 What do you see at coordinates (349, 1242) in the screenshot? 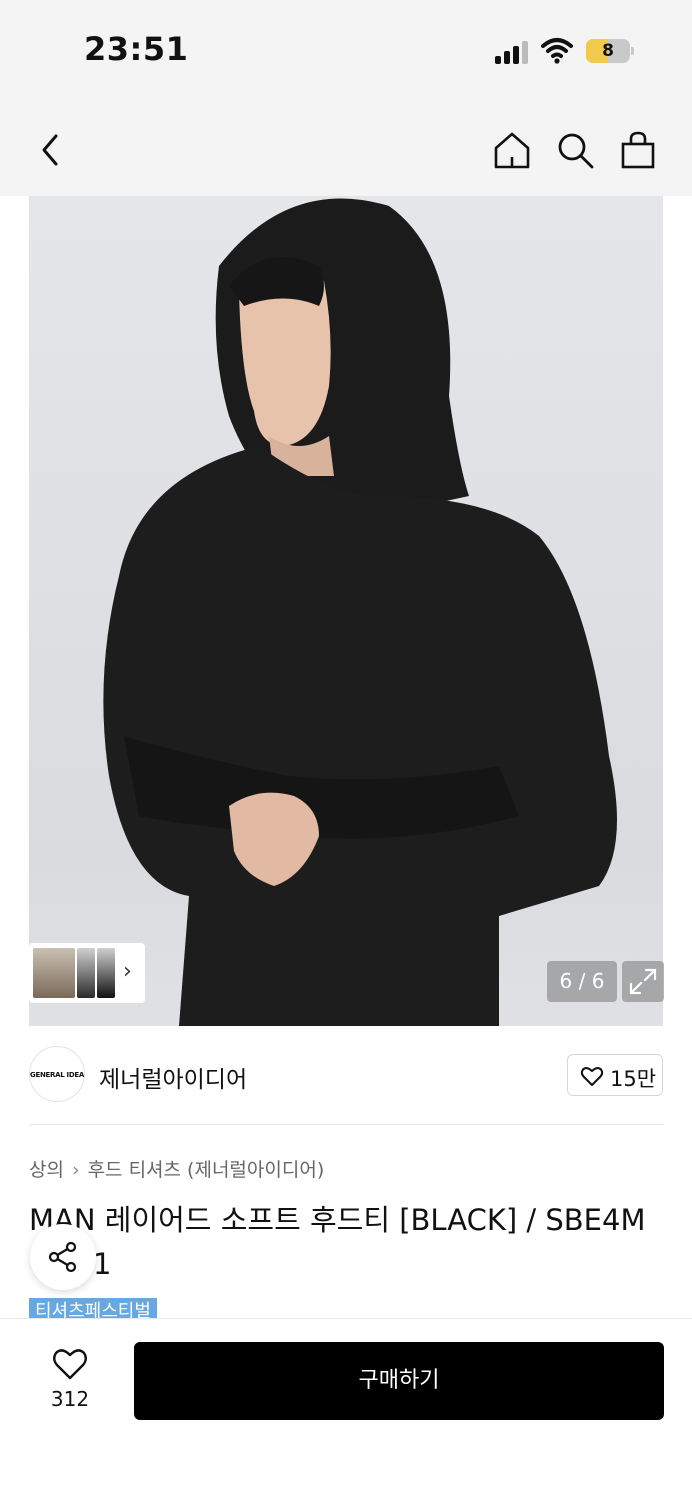
I see `product-title: MAN 레이어드 소프트 후드티 [BLACK] / SBE4M 1` at bounding box center [349, 1242].